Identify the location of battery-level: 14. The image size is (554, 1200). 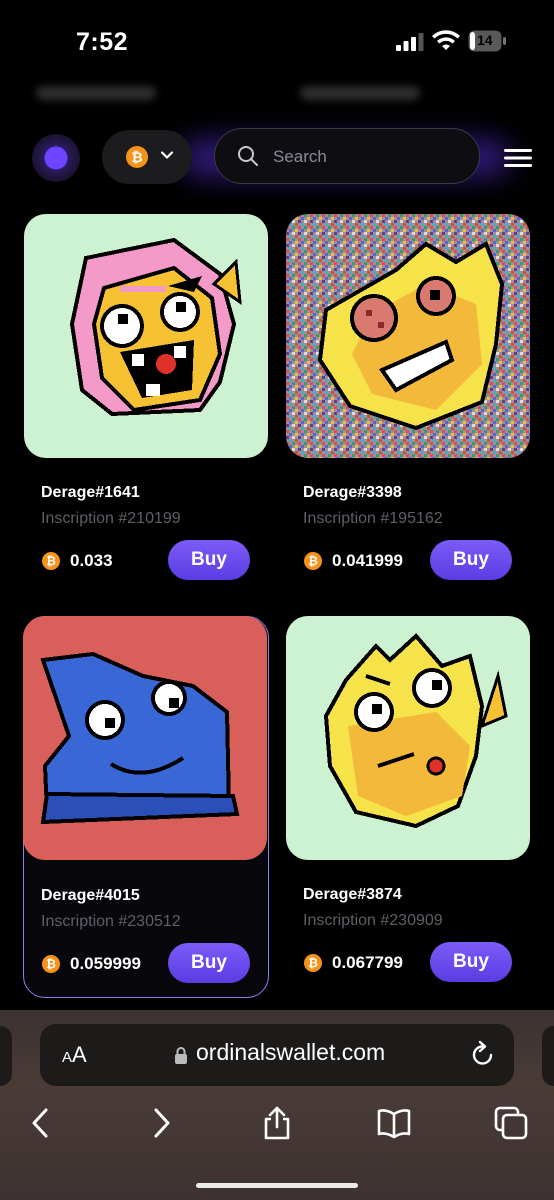
(485, 40).